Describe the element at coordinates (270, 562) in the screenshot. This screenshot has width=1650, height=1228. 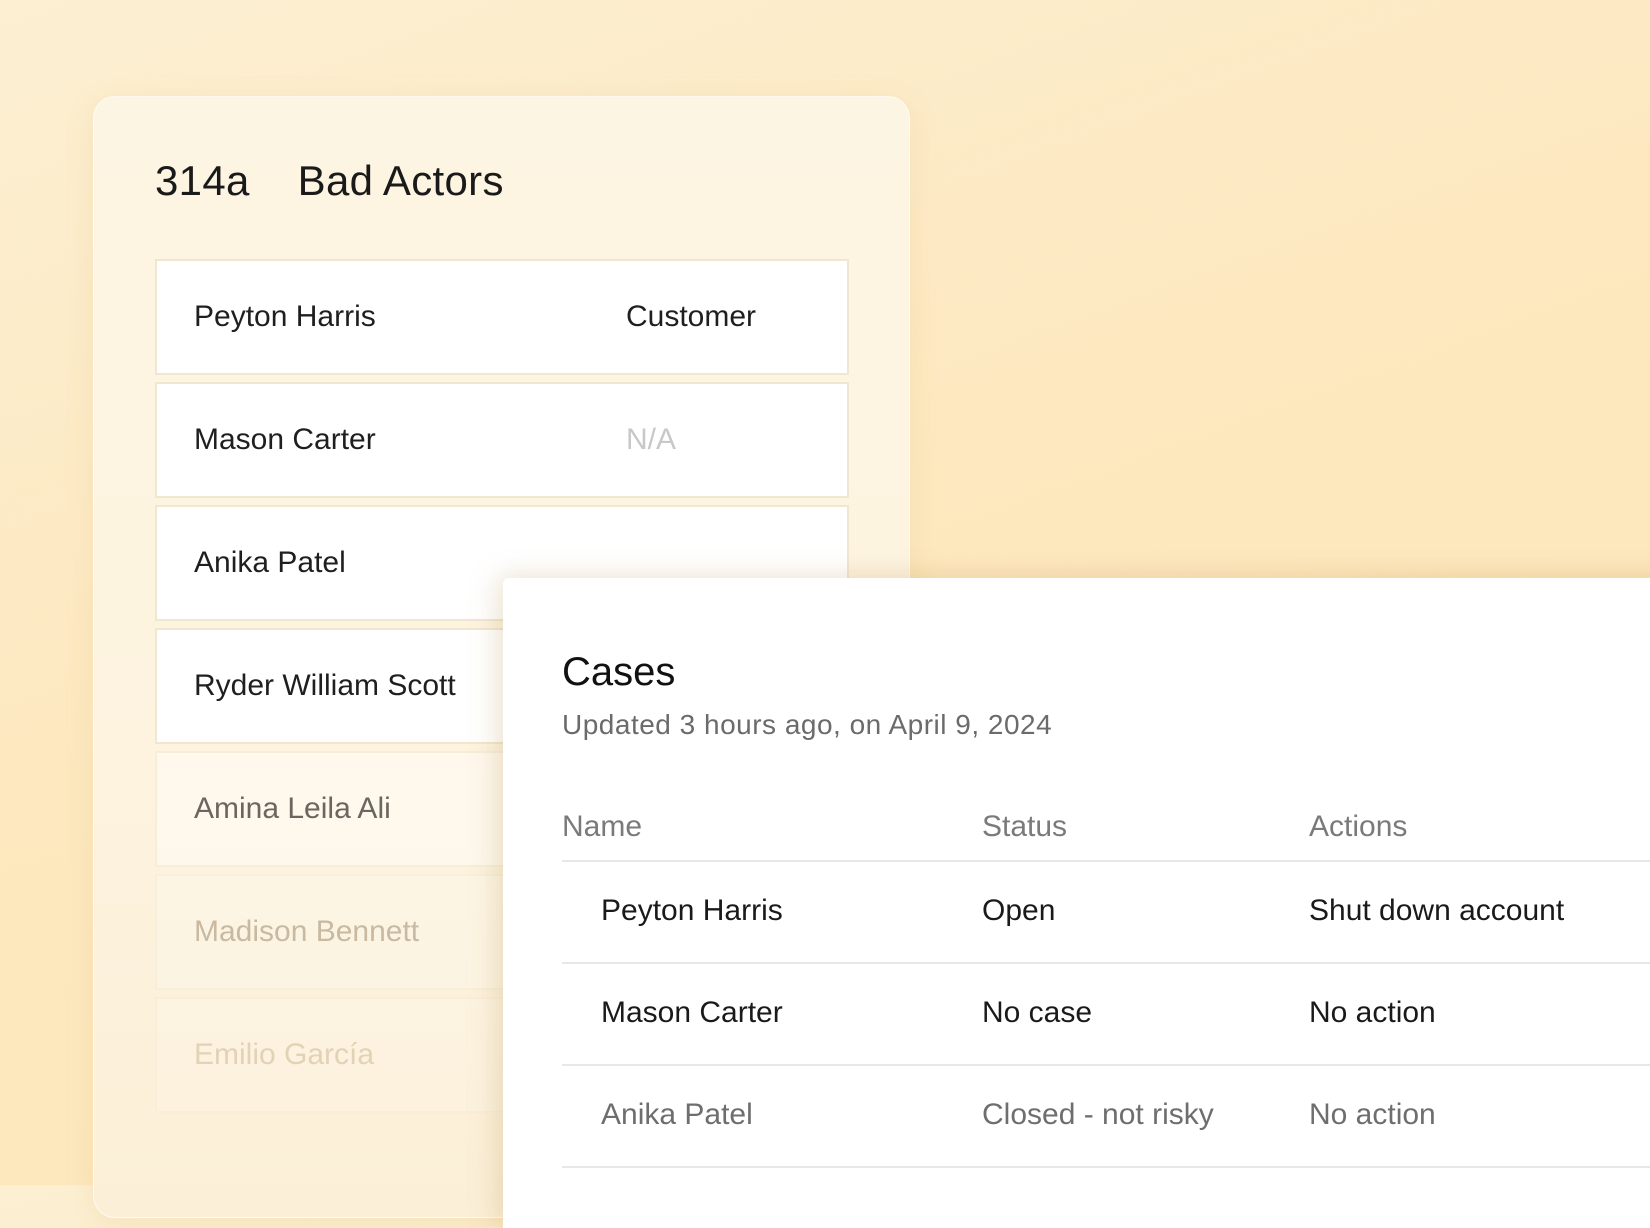
I see `actor-name: Anika Patel` at that location.